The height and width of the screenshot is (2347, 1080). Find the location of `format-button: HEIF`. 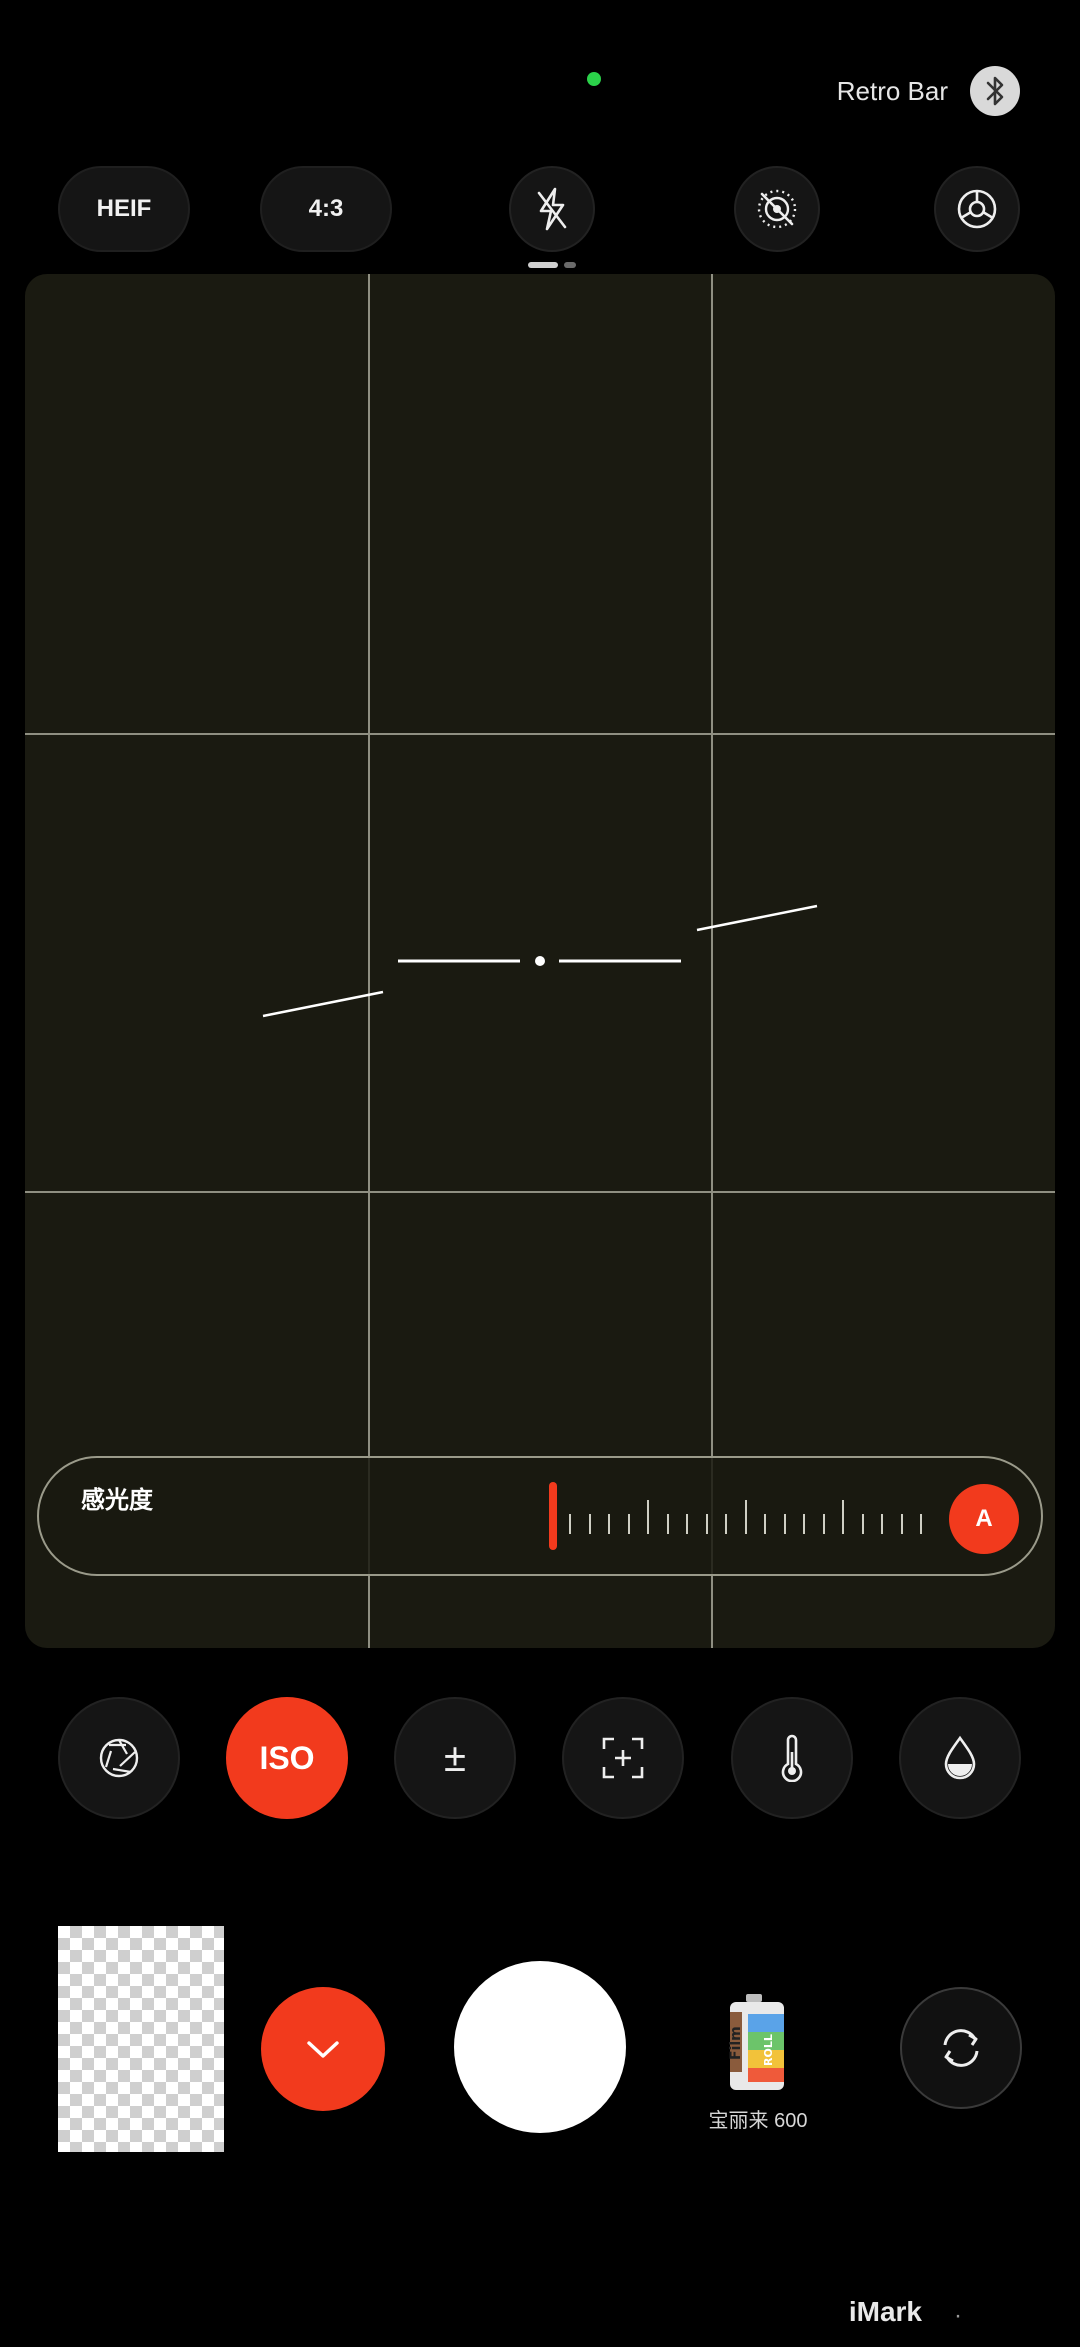

format-button: HEIF is located at coordinates (124, 209).